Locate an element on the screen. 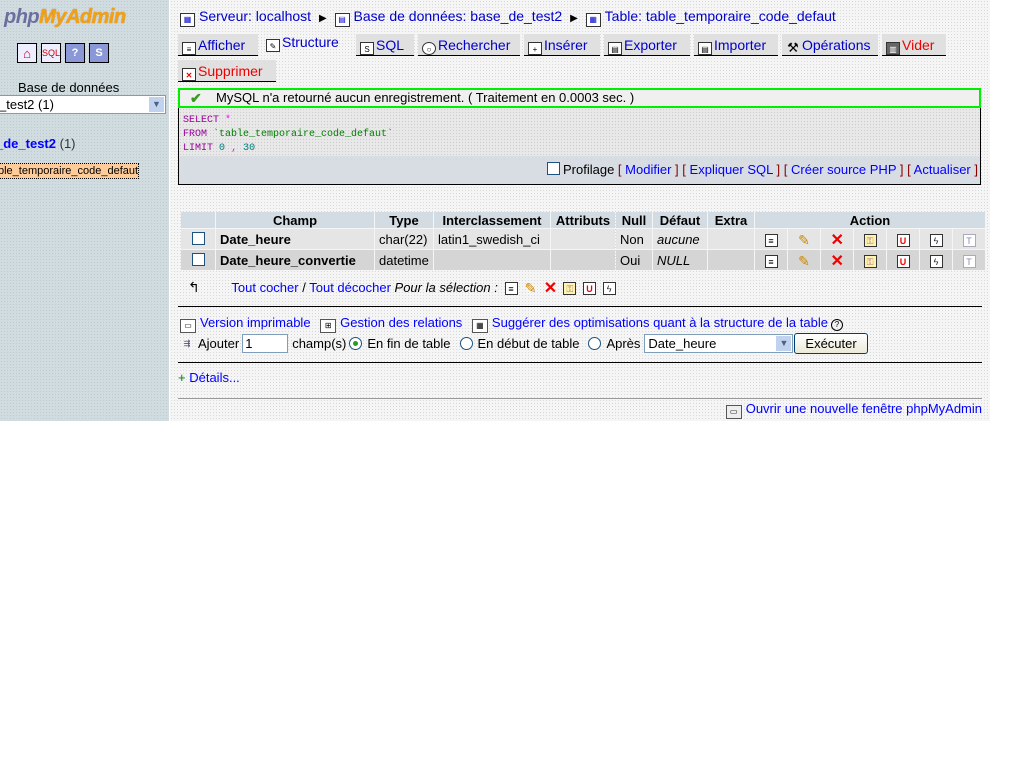 The height and width of the screenshot is (777, 1035). tab-vider: ▥ Vider is located at coordinates (914, 45).